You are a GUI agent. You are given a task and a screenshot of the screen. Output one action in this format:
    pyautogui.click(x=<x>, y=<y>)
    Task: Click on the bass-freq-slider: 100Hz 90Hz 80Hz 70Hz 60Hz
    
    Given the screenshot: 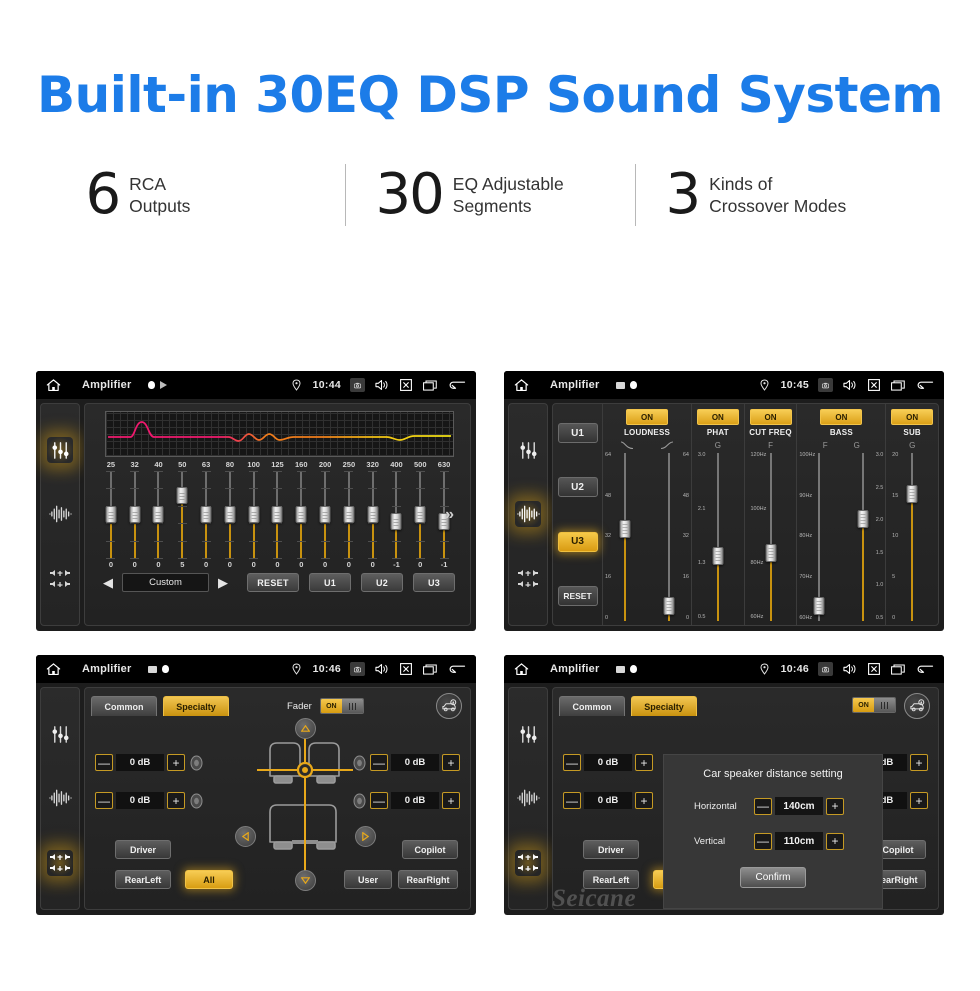 What is the action you would take?
    pyautogui.click(x=819, y=536)
    